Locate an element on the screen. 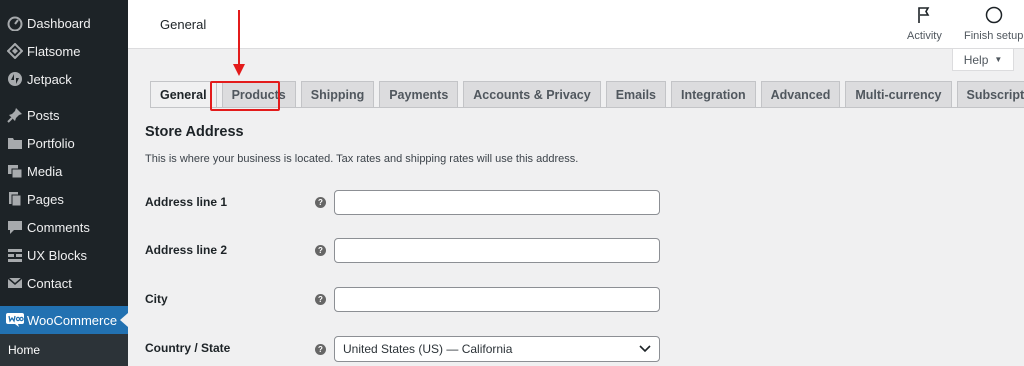  flatsome-icon is located at coordinates (15, 51).